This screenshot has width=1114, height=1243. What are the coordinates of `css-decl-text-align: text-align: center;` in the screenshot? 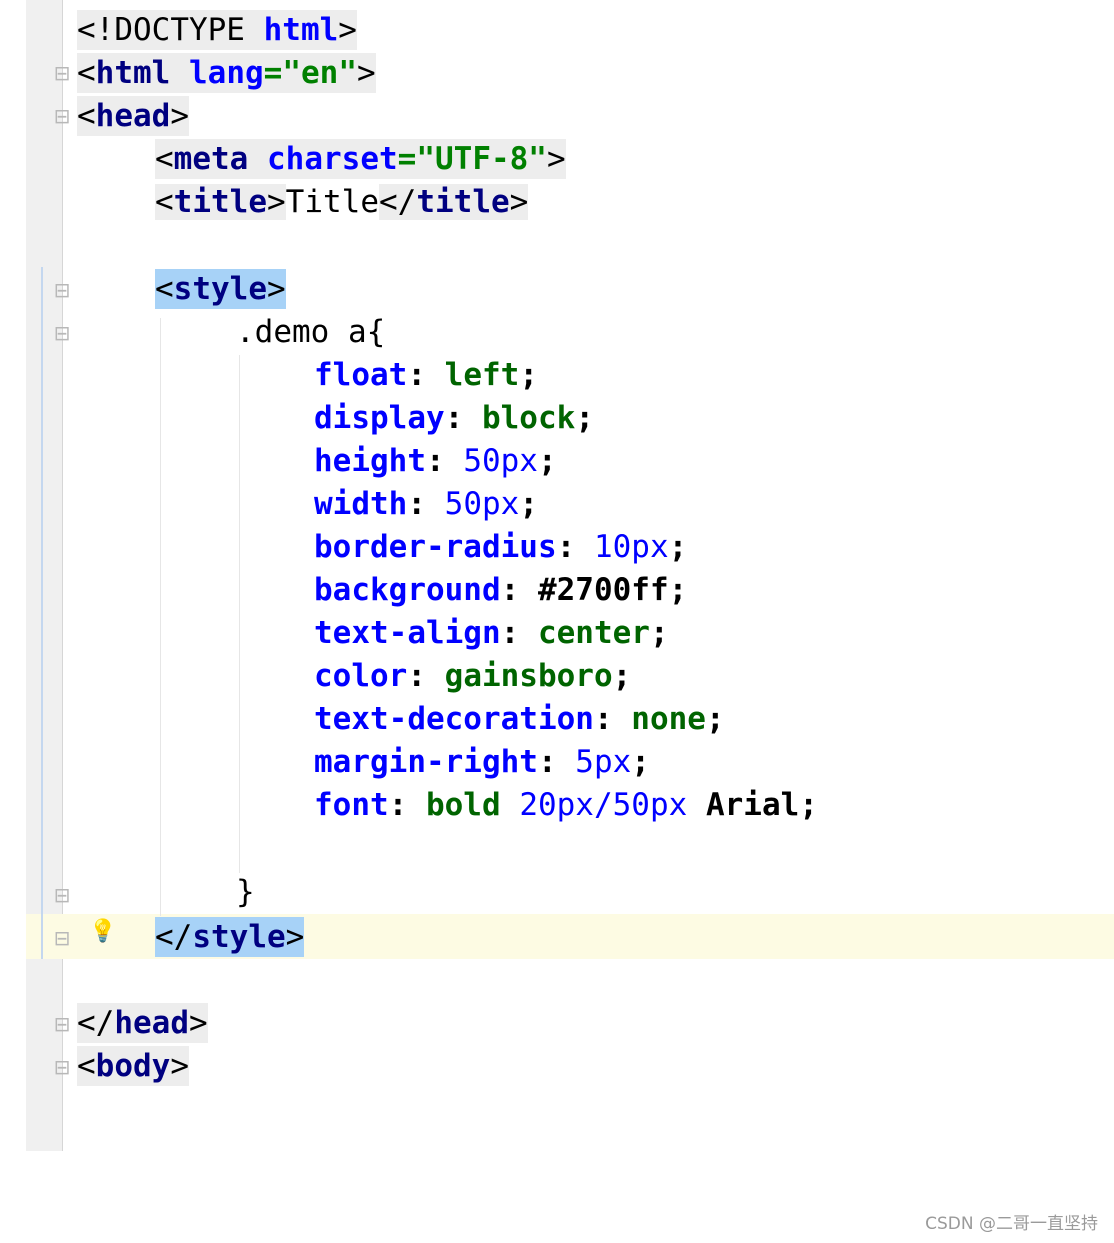 It's located at (491, 633).